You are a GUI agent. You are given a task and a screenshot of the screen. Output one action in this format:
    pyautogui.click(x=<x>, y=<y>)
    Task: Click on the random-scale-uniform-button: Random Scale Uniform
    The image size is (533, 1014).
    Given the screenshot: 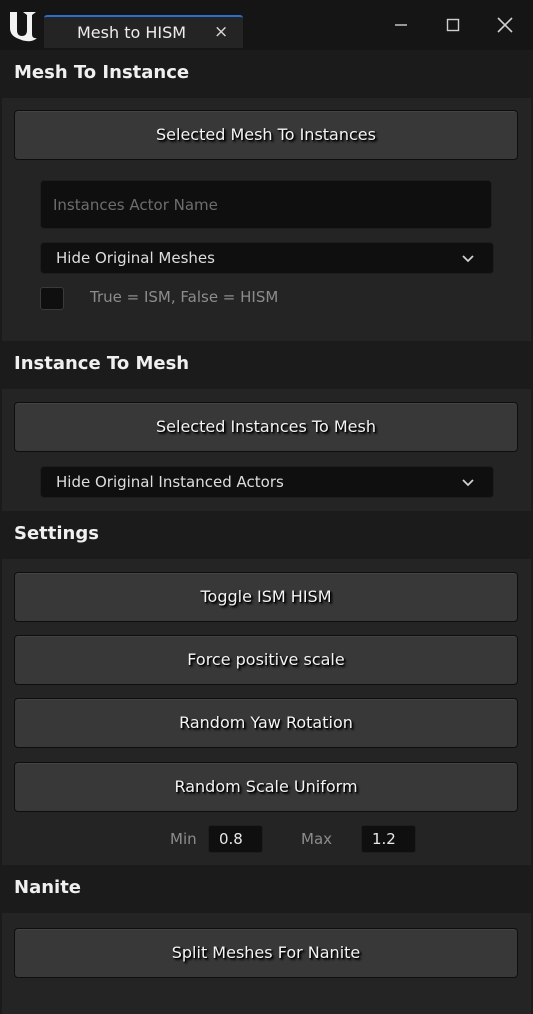 What is the action you would take?
    pyautogui.click(x=266, y=787)
    